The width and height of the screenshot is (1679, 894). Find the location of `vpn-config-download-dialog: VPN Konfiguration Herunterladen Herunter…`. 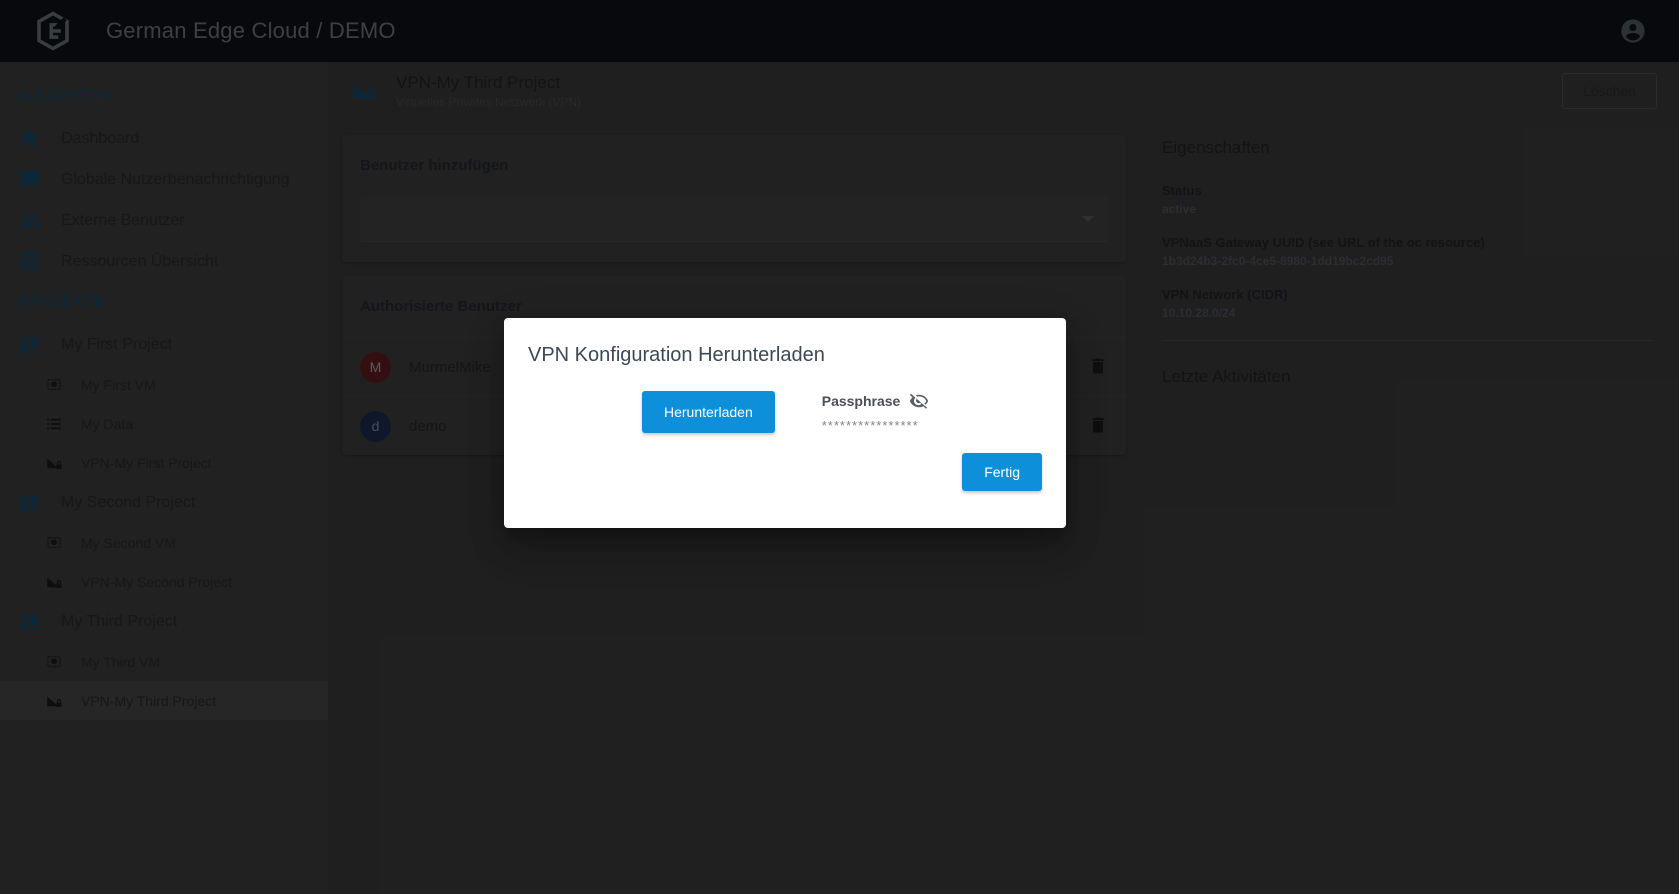

vpn-config-download-dialog: VPN Konfiguration Herunterladen Herunter… is located at coordinates (785, 423).